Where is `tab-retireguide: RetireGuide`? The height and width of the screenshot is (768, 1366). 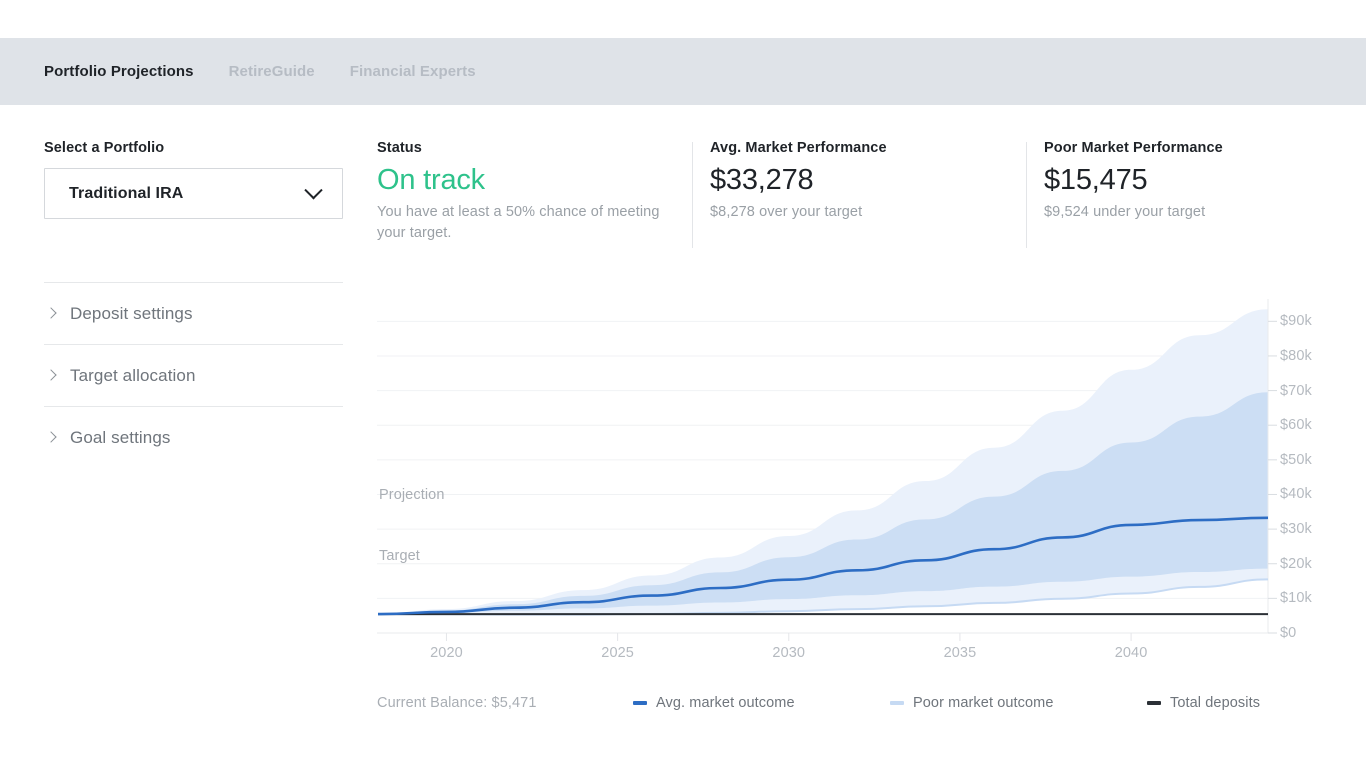 tab-retireguide: RetireGuide is located at coordinates (272, 71).